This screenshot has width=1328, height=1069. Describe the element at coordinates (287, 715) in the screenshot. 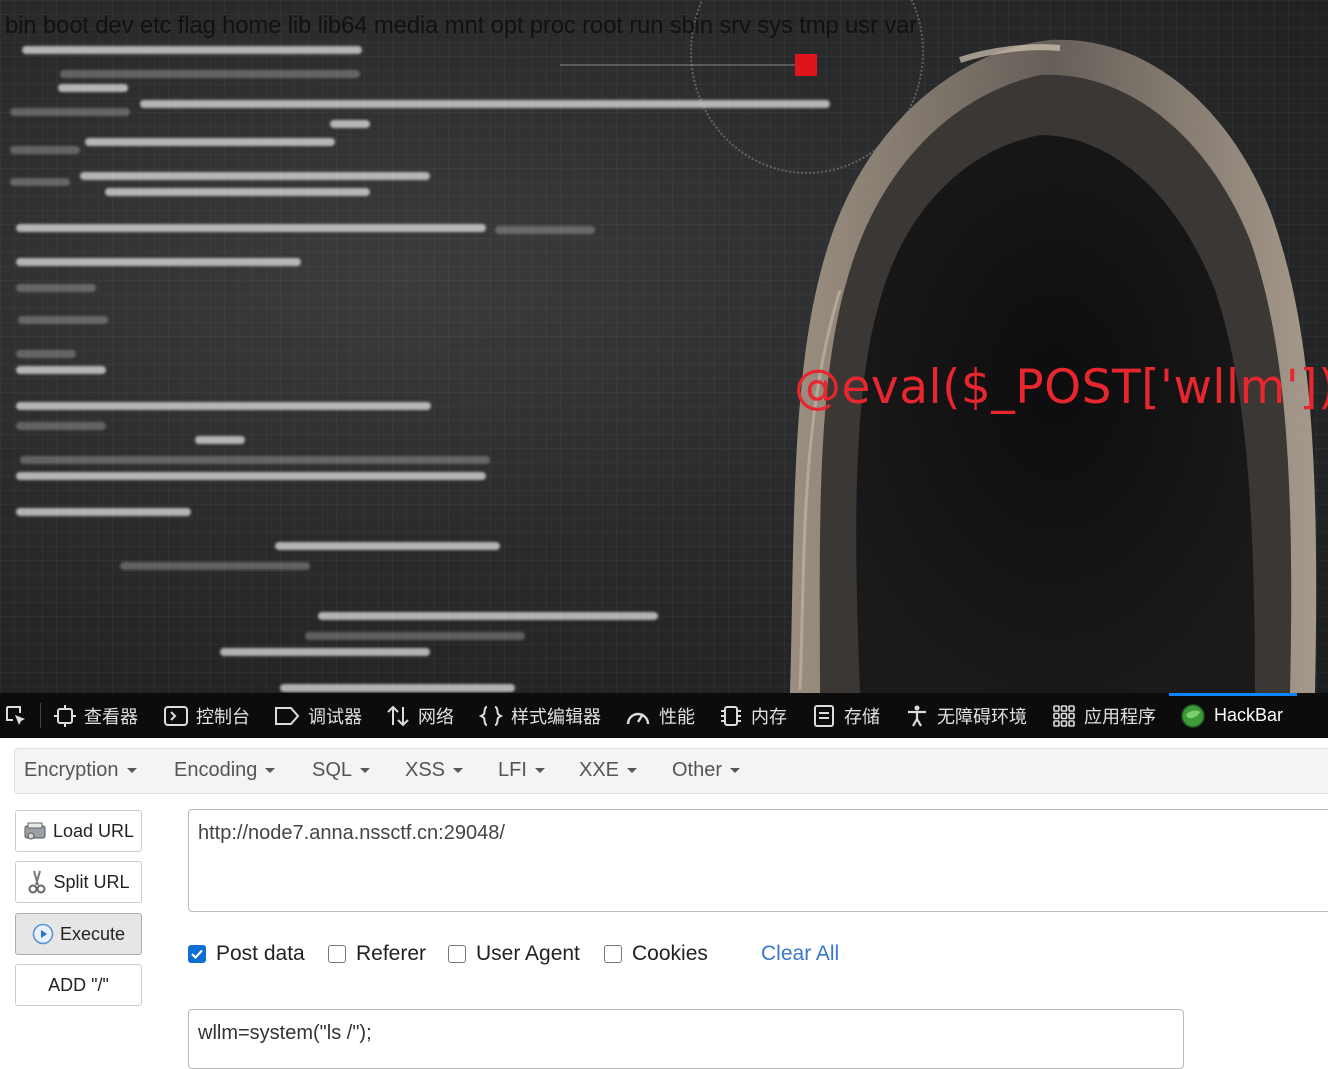

I see `debugger-icon` at that location.